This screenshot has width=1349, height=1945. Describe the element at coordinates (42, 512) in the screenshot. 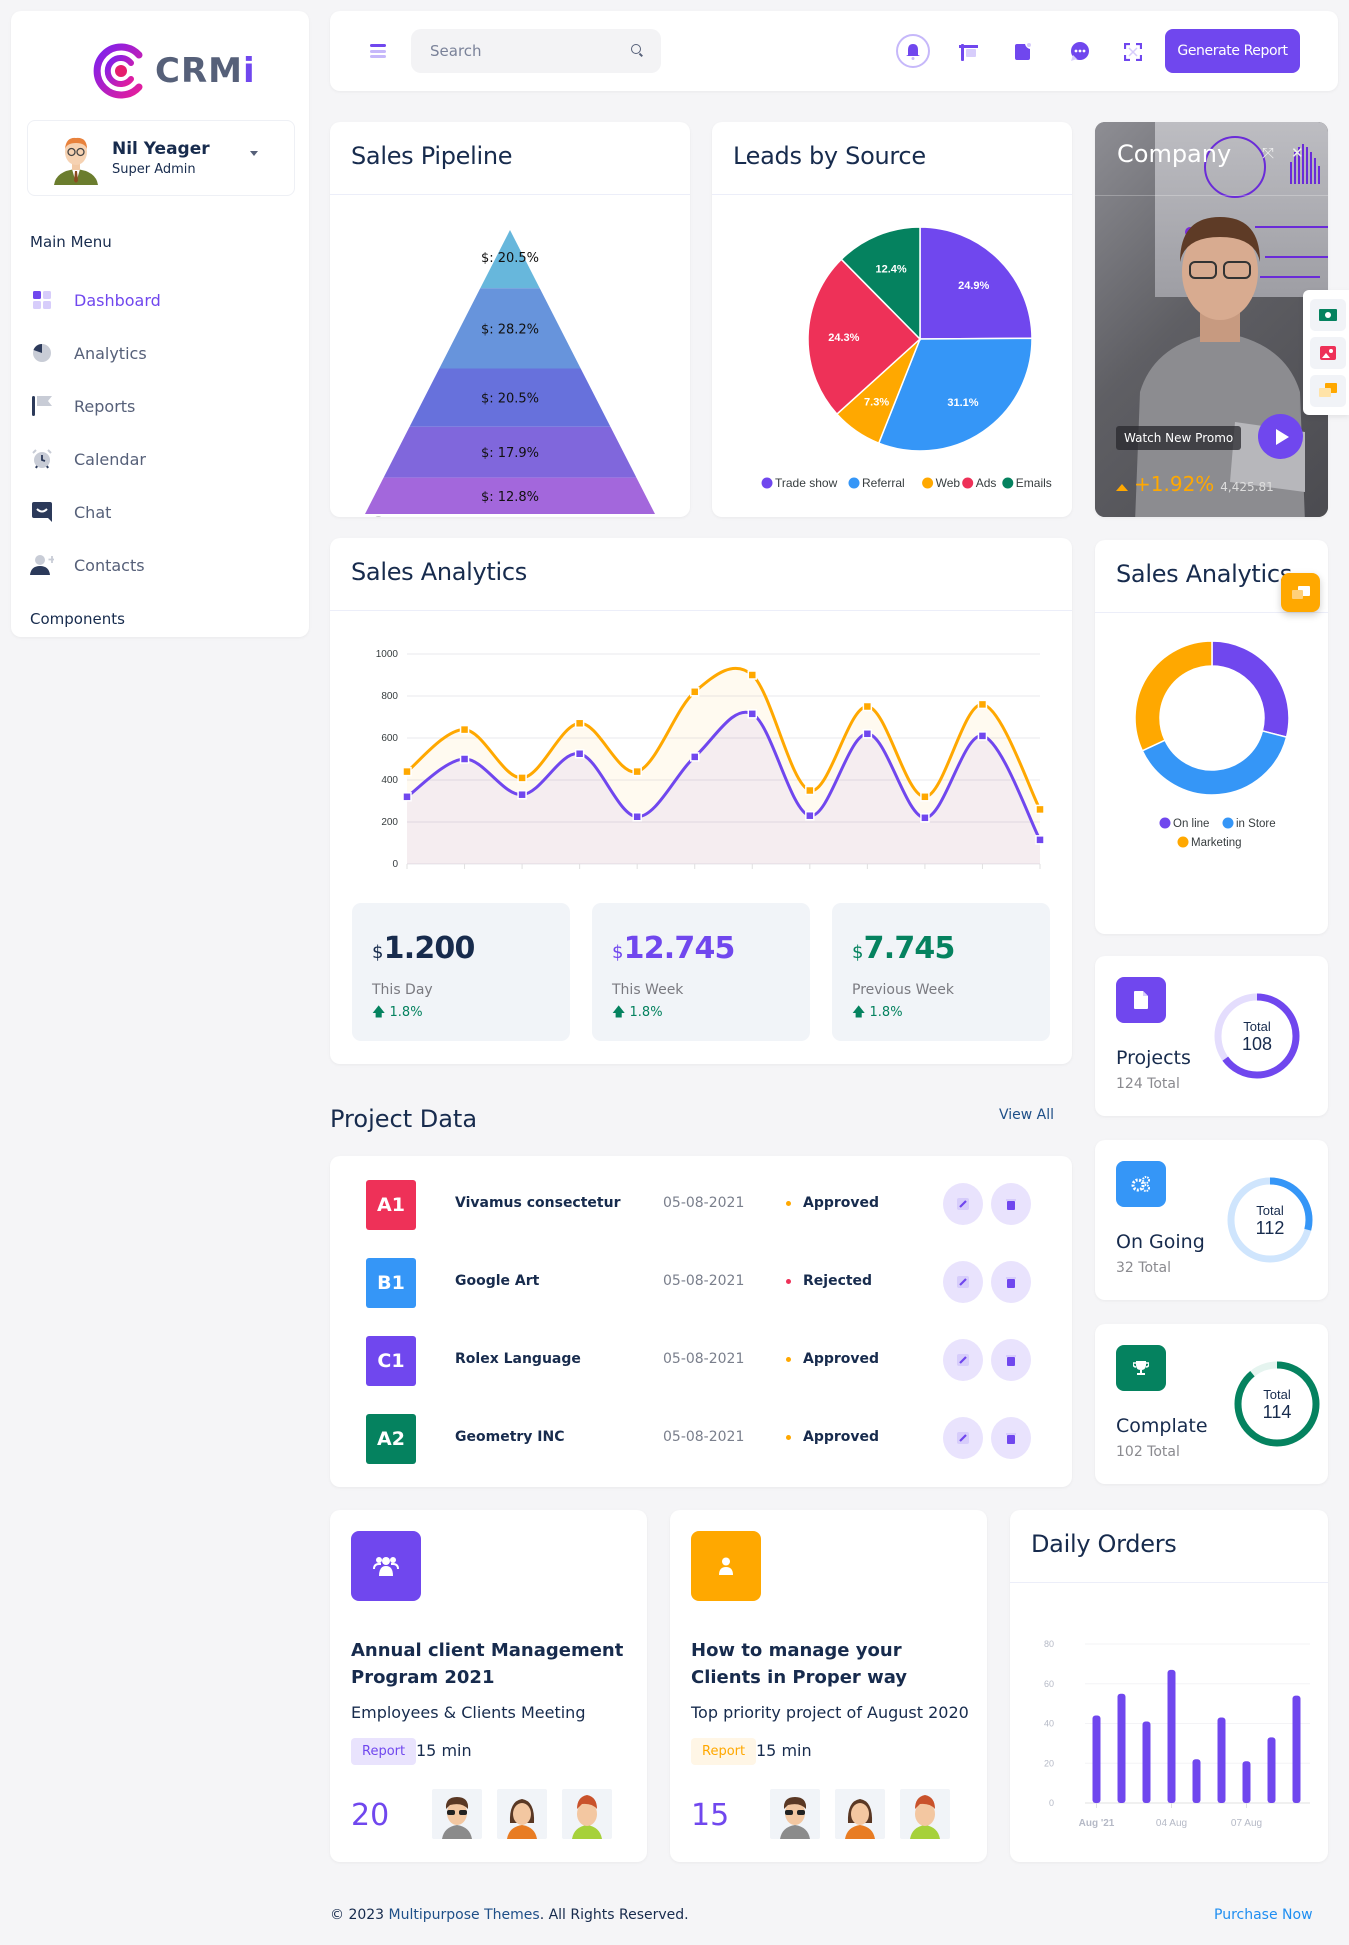

I see `chat-icon` at that location.